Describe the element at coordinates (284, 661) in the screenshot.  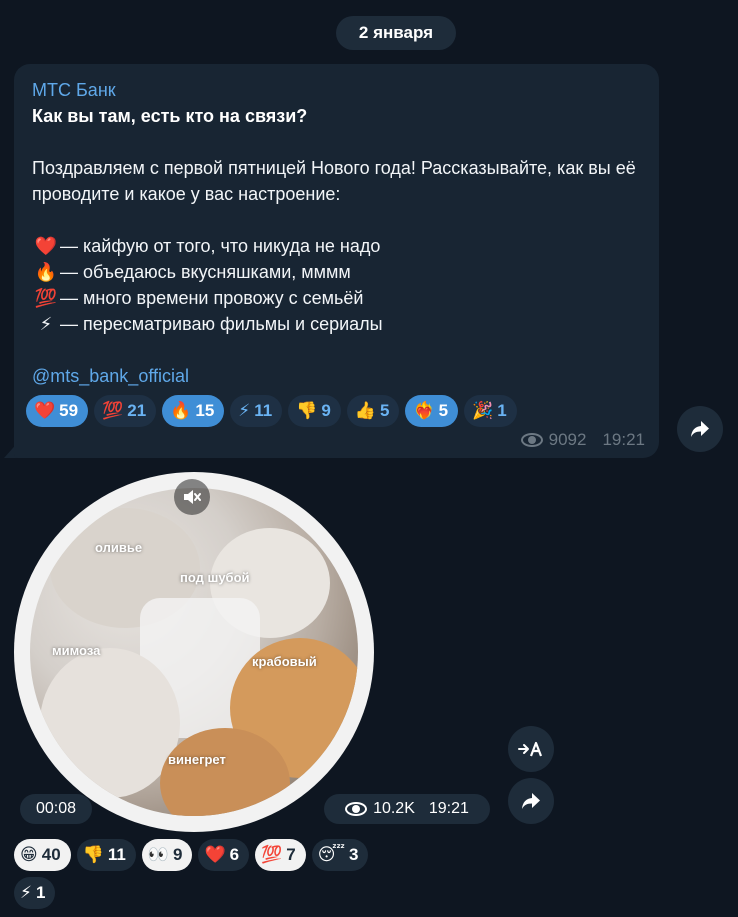
I see `video-label-krab: крабовый` at that location.